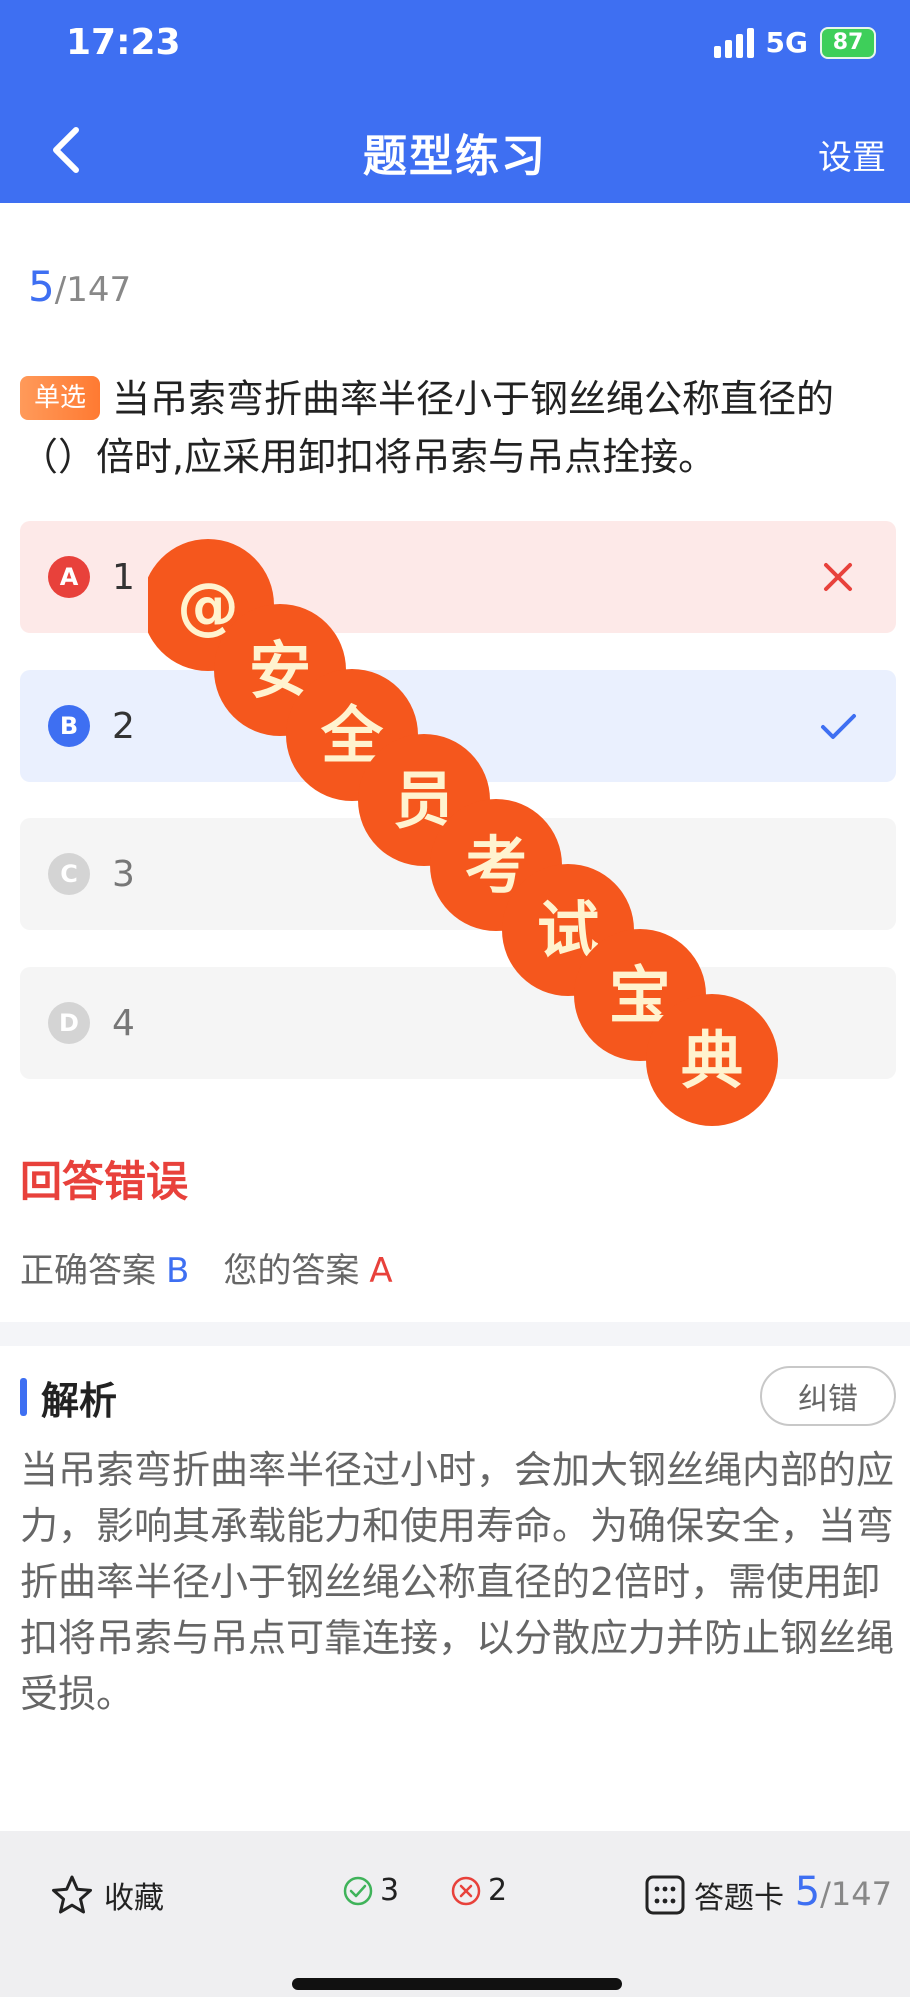 This screenshot has width=910, height=1997. I want to click on option-letter: D, so click(69, 1023).